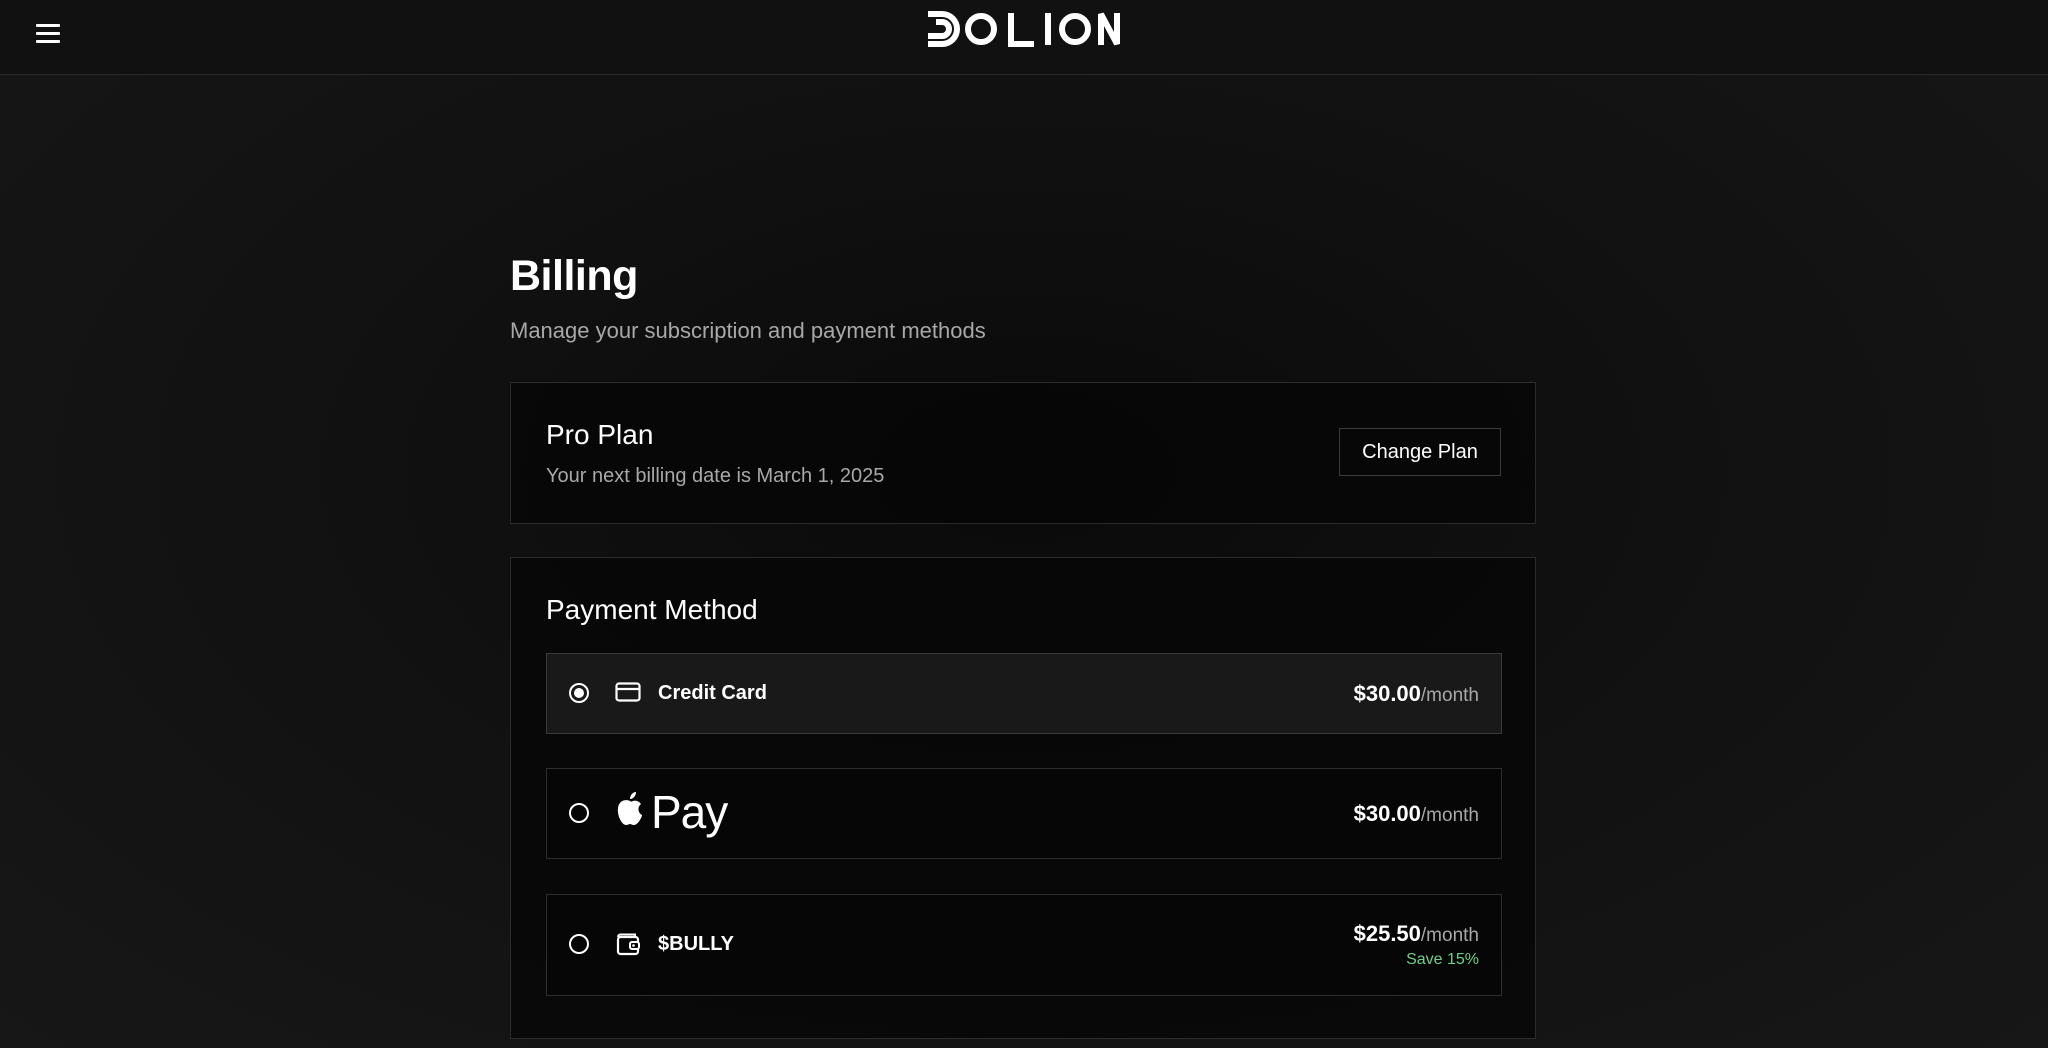  Describe the element at coordinates (579, 693) in the screenshot. I see `radio-credit-card` at that location.